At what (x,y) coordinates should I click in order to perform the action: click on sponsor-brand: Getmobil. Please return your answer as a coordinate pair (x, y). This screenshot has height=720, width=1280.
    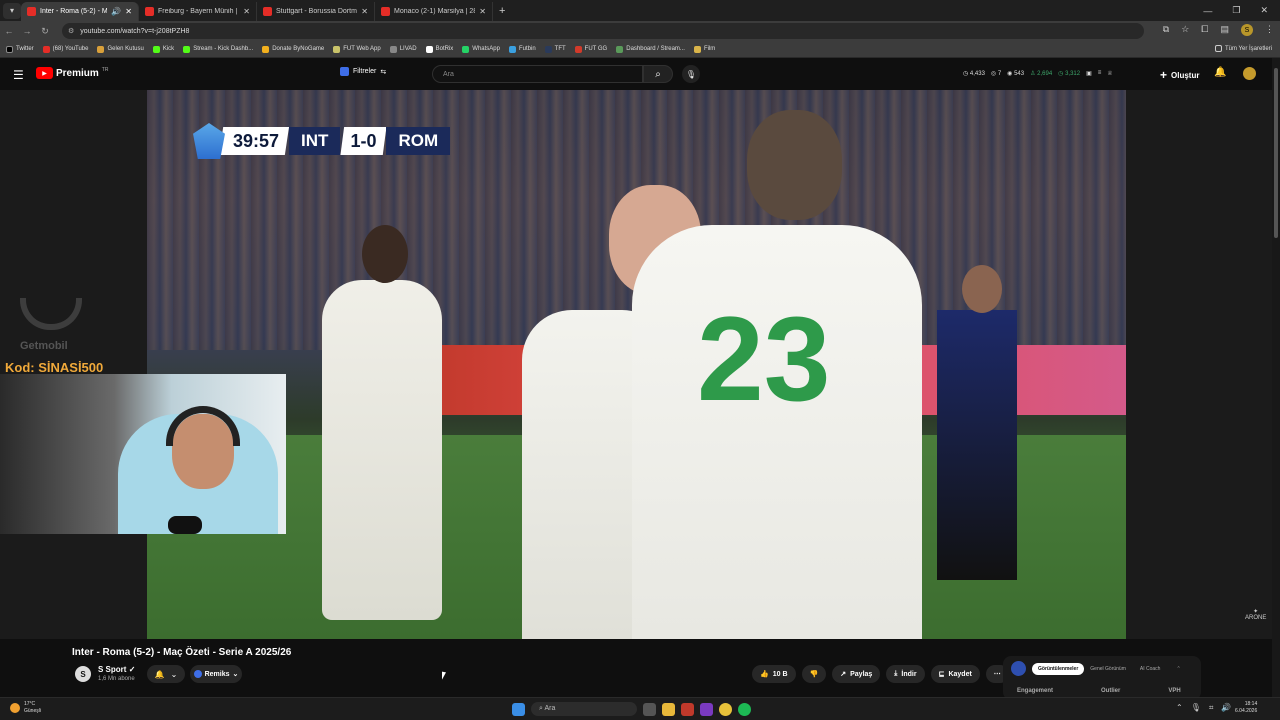
    Looking at the image, I should click on (44, 346).